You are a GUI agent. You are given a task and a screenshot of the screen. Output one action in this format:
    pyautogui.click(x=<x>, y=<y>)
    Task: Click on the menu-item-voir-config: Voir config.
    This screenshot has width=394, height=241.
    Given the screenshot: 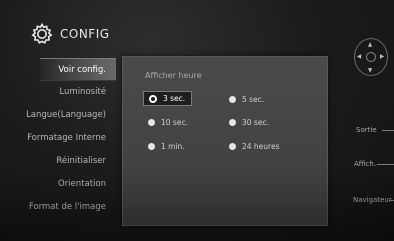 What is the action you would take?
    pyautogui.click(x=78, y=69)
    